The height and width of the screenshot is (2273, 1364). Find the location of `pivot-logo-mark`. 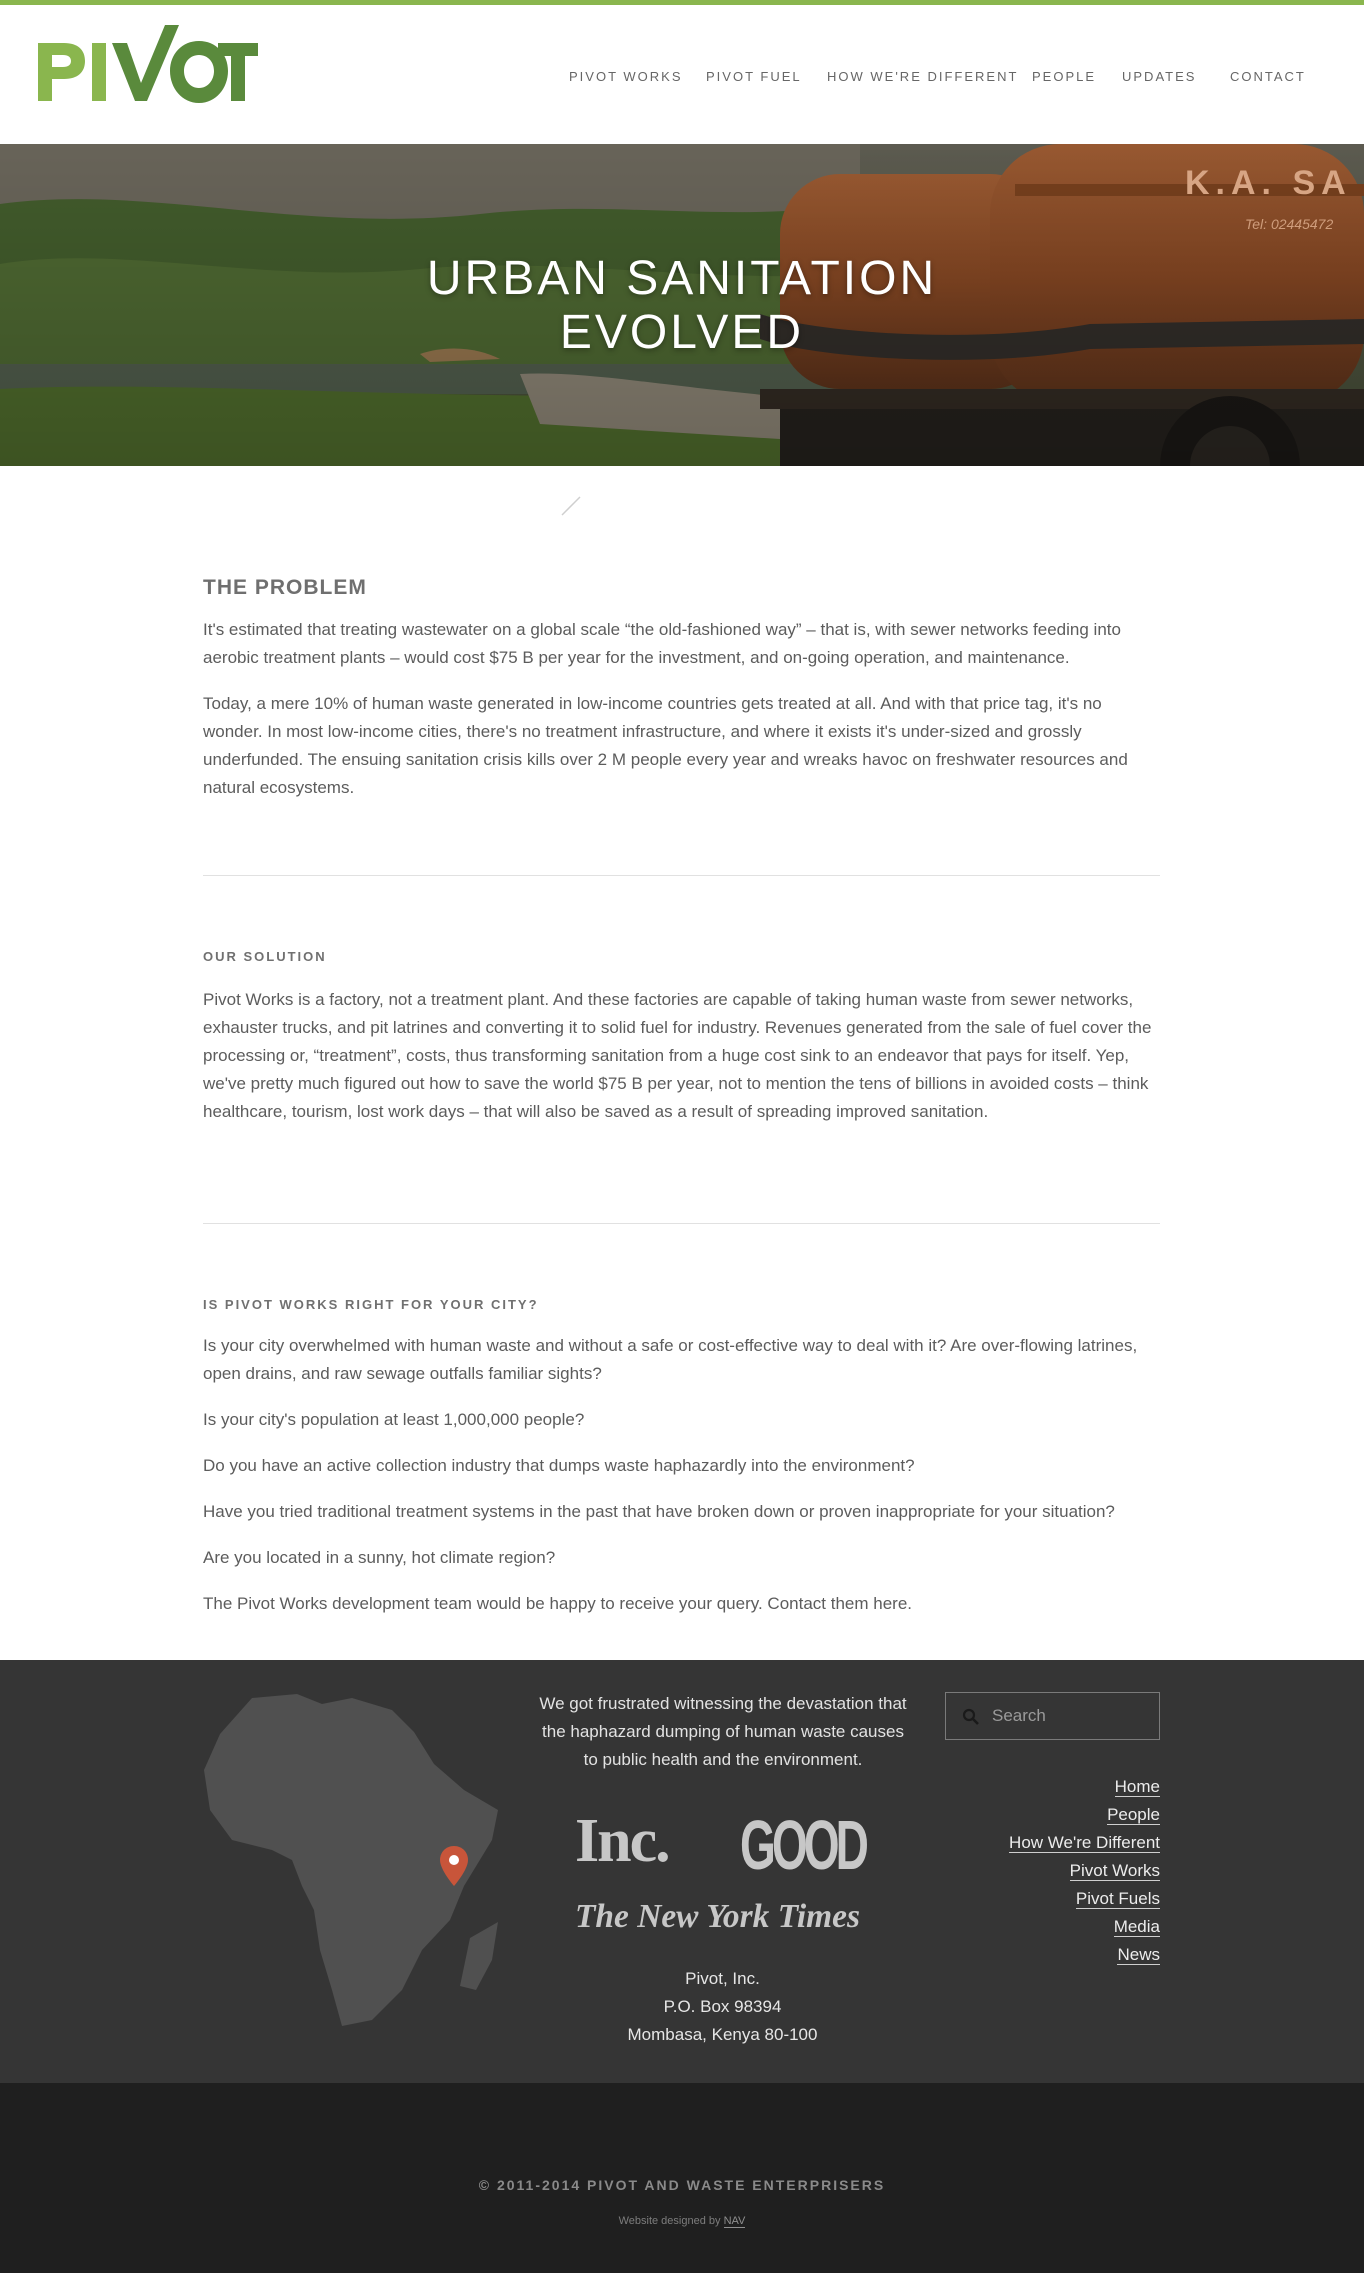

pivot-logo-mark is located at coordinates (148, 64).